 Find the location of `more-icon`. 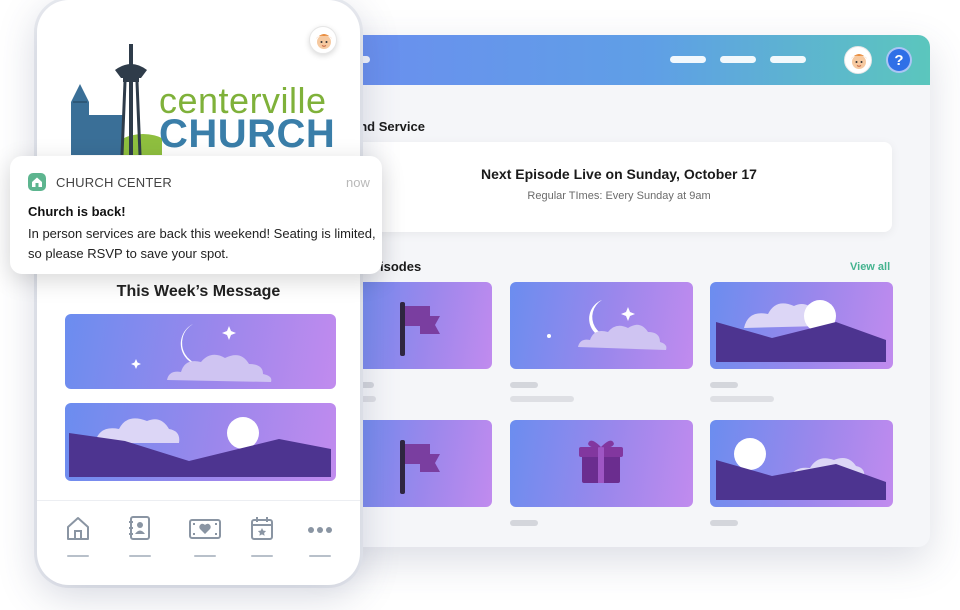

more-icon is located at coordinates (320, 530).